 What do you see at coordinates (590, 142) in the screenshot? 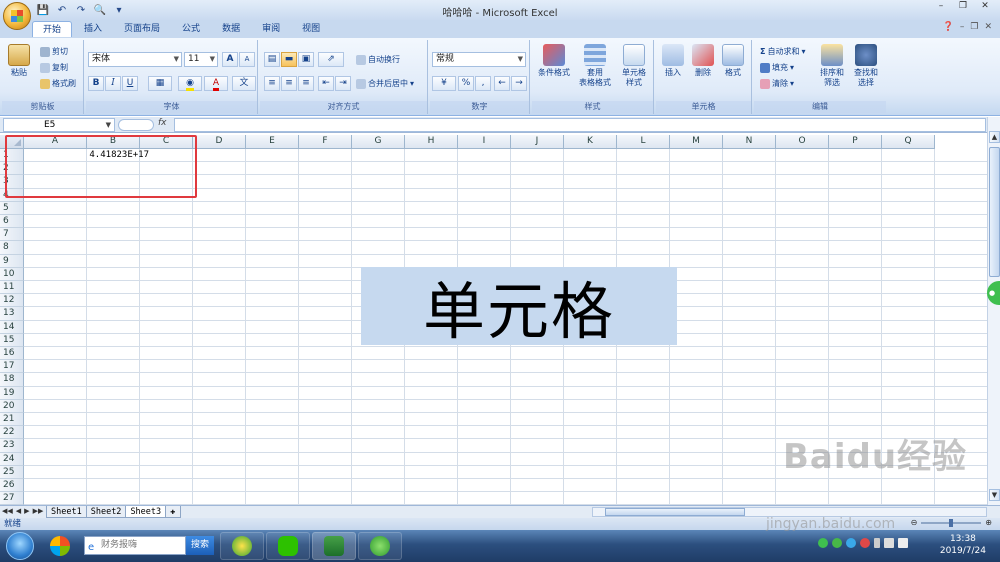
I see `column-header: K` at bounding box center [590, 142].